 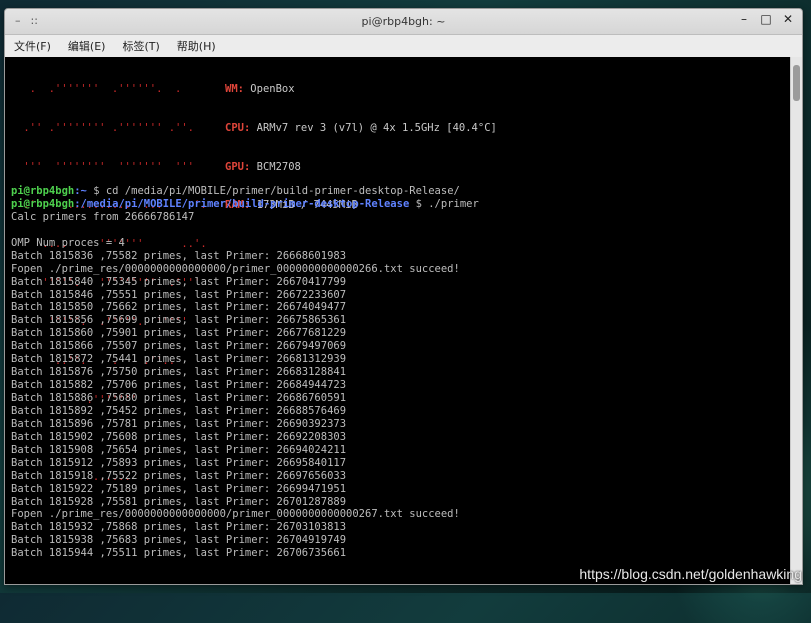 What do you see at coordinates (796, 320) in the screenshot?
I see `vertical-scrollbar` at bounding box center [796, 320].